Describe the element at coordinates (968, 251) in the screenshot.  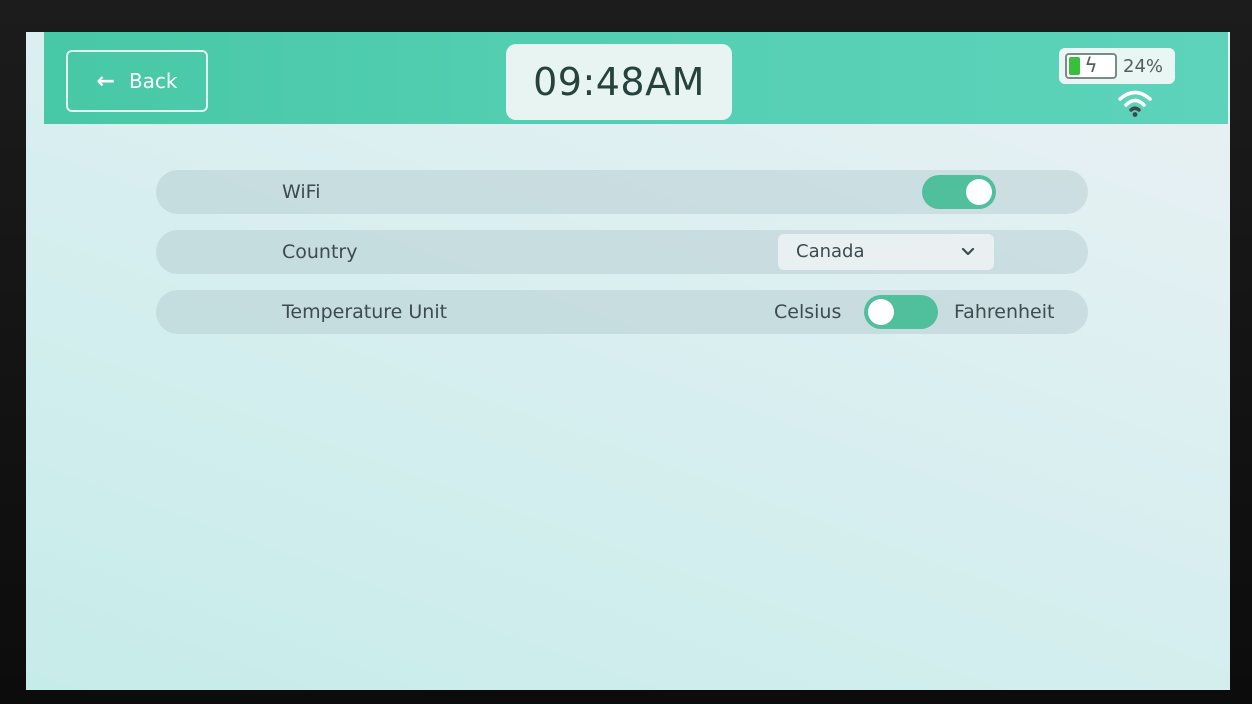
I see `chevron-down-icon` at that location.